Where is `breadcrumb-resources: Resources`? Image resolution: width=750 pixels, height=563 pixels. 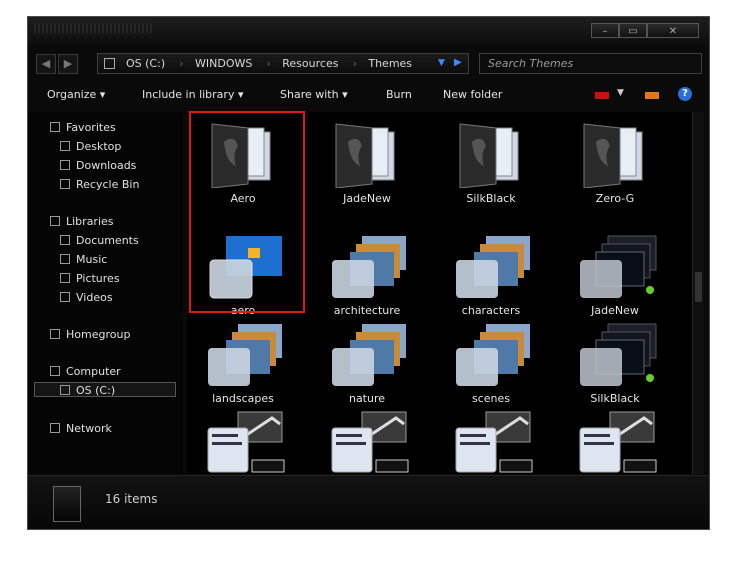 breadcrumb-resources: Resources is located at coordinates (310, 63).